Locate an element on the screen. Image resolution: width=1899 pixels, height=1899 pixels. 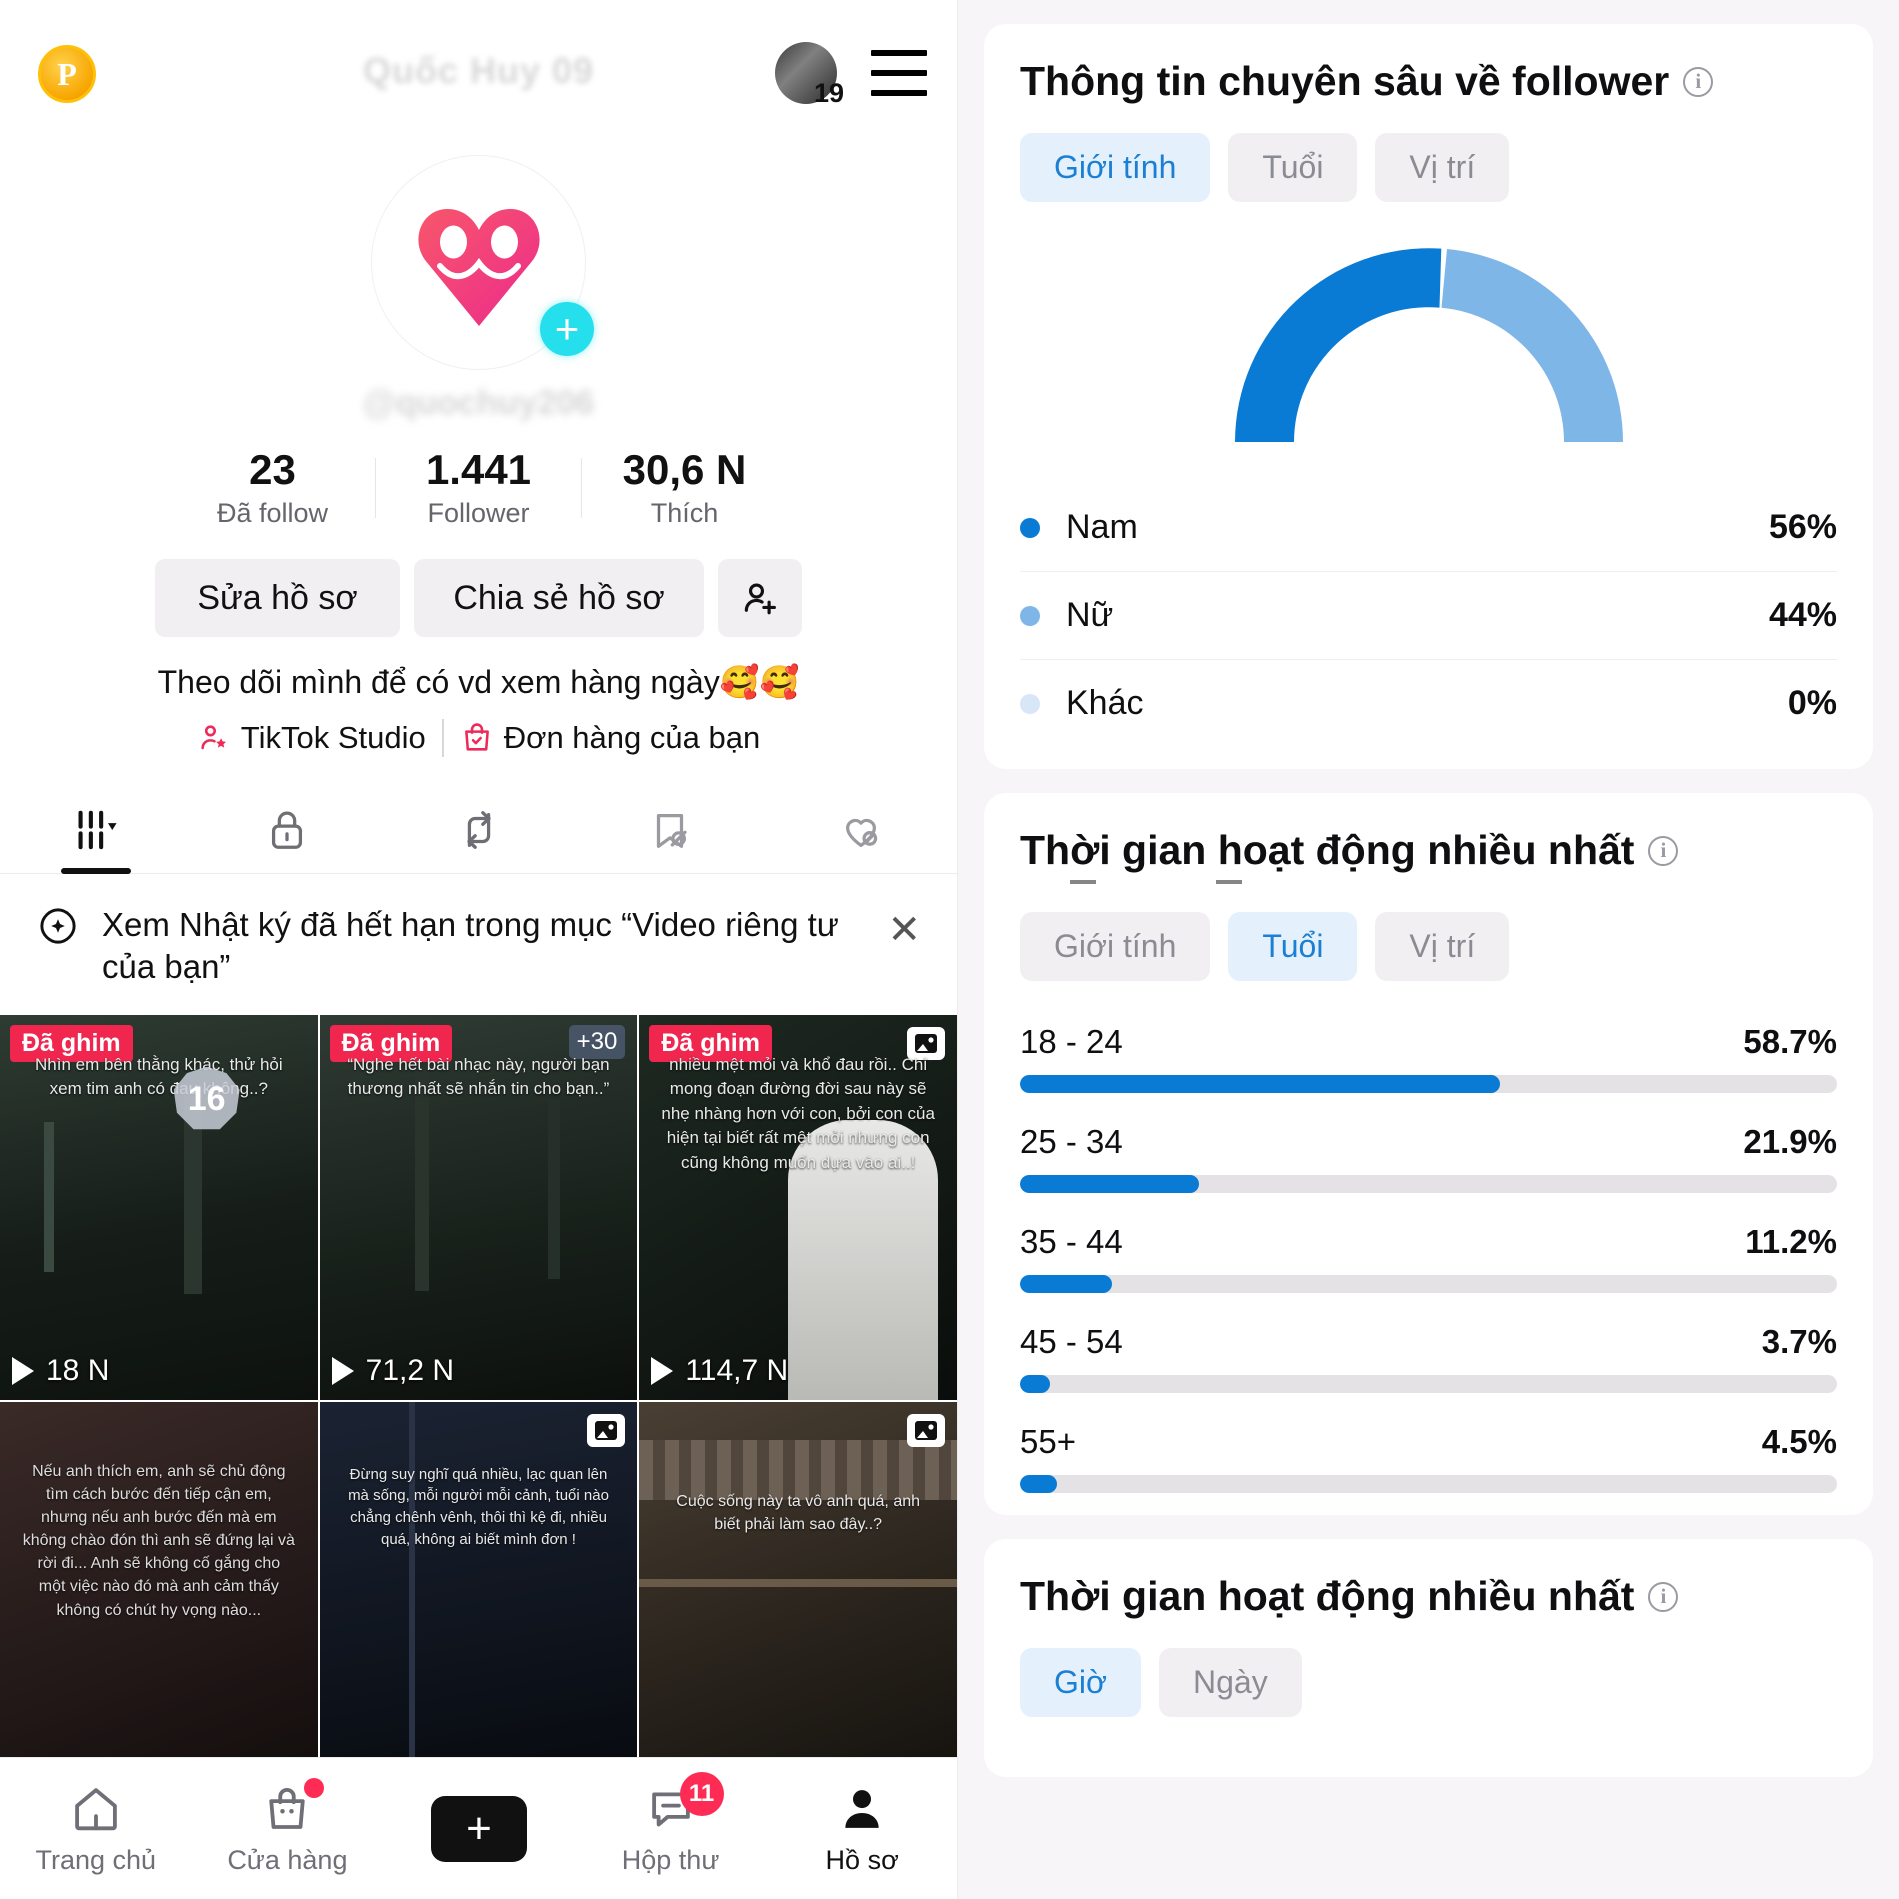
card-title-text: Thông tin chuyên sâu về follower is located at coordinates (1345, 81).